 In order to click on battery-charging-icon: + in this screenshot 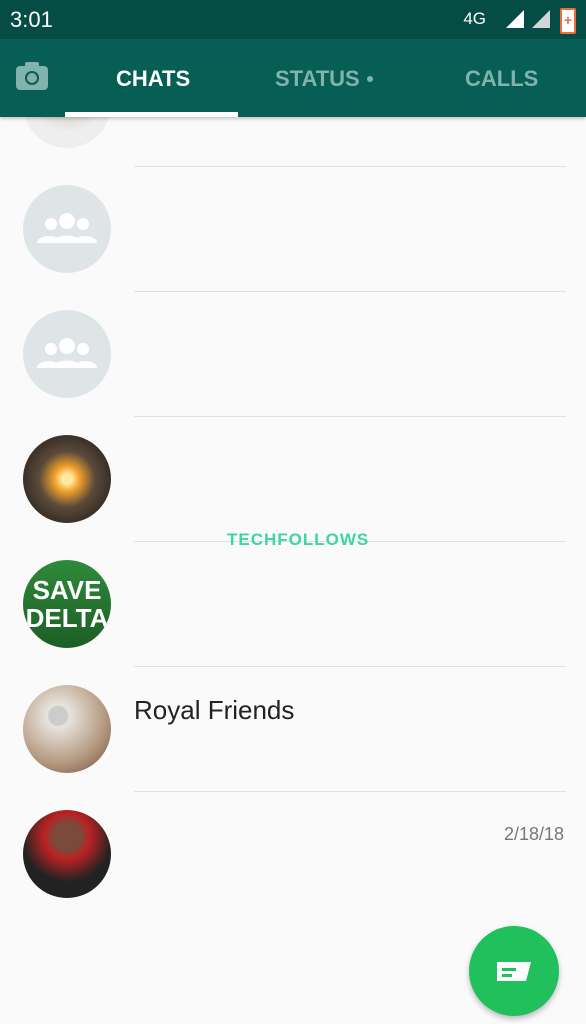, I will do `click(568, 21)`.